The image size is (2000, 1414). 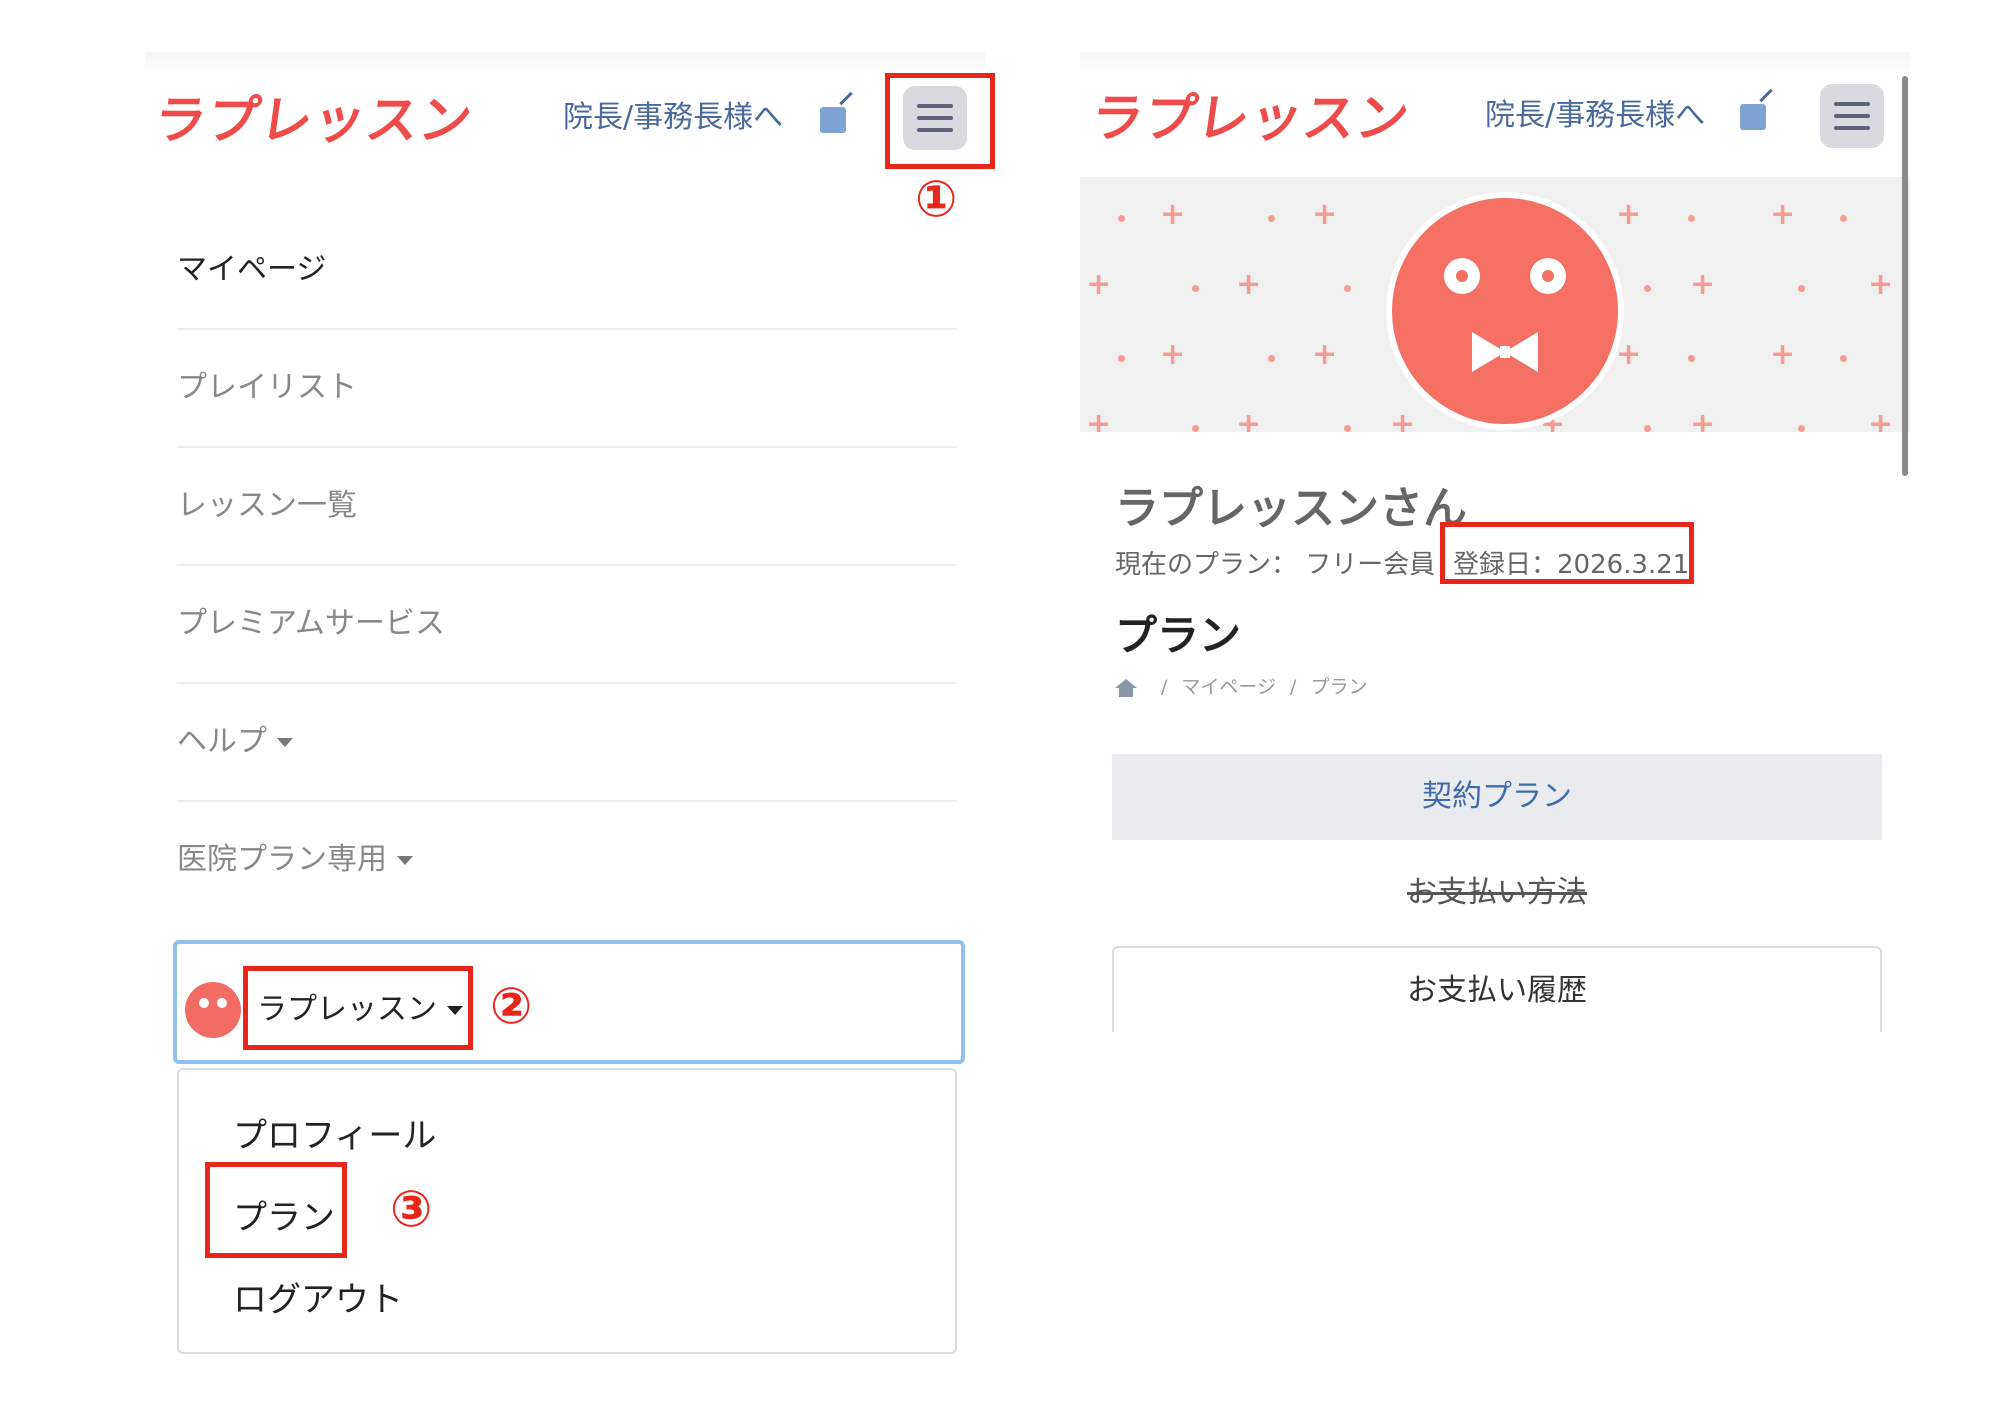 I want to click on highlight-plan-item, so click(x=276, y=1210).